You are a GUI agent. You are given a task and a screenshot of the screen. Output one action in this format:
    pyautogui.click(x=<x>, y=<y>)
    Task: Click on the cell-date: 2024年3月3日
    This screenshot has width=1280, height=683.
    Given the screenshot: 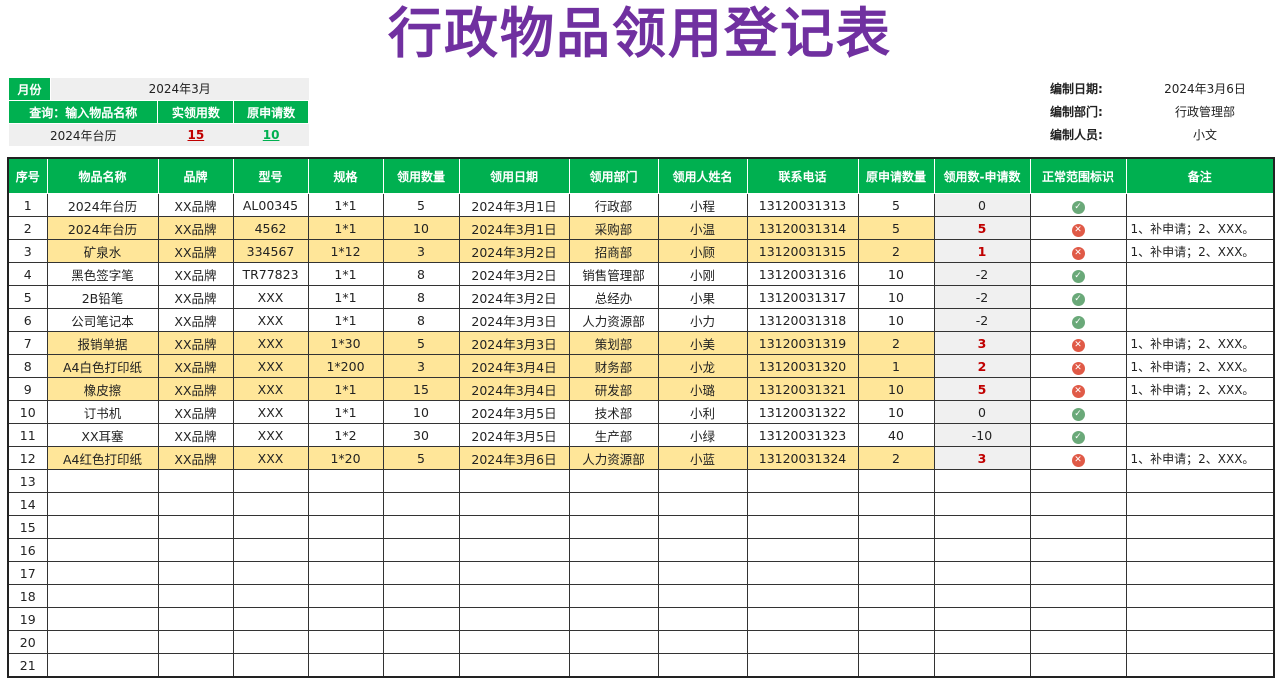 What is the action you would take?
    pyautogui.click(x=514, y=320)
    